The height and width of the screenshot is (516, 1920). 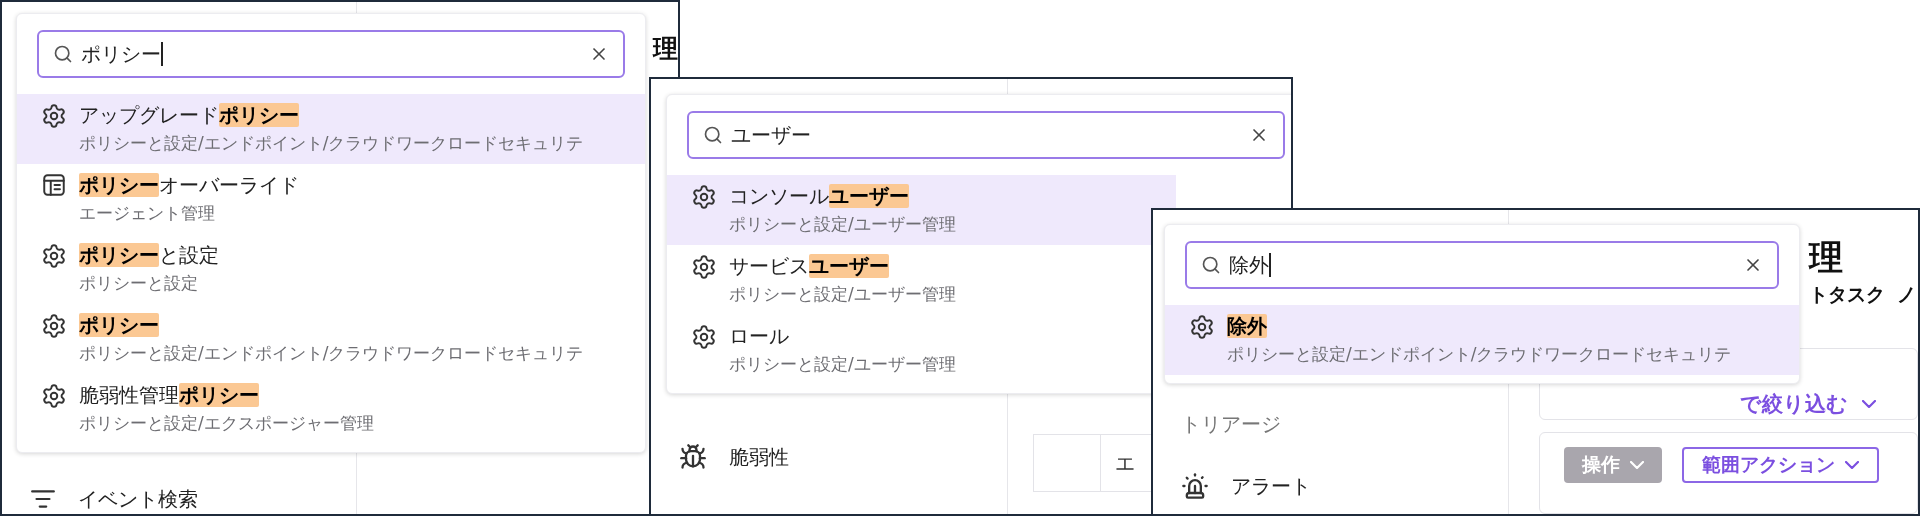 I want to click on search-result: コンソールユーザー ポリシーと設定/ユーザー管理, so click(x=921, y=210).